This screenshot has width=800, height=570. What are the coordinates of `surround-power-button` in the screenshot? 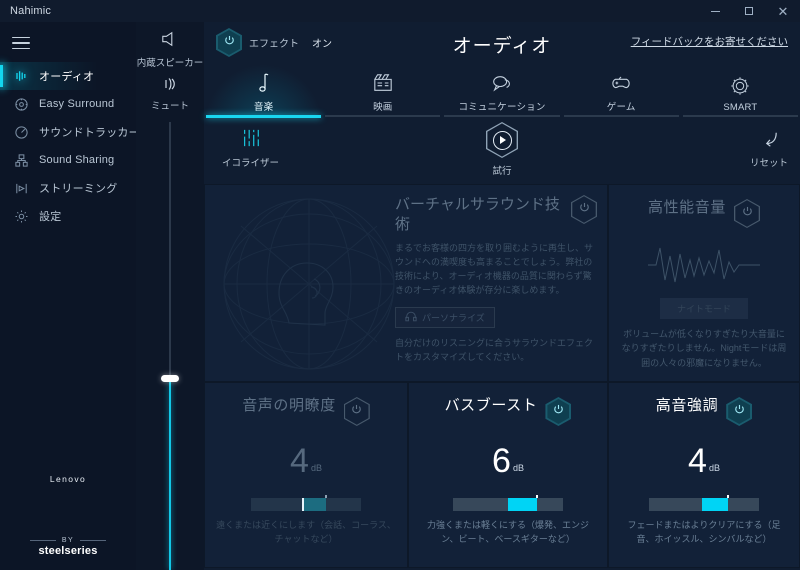 It's located at (584, 209).